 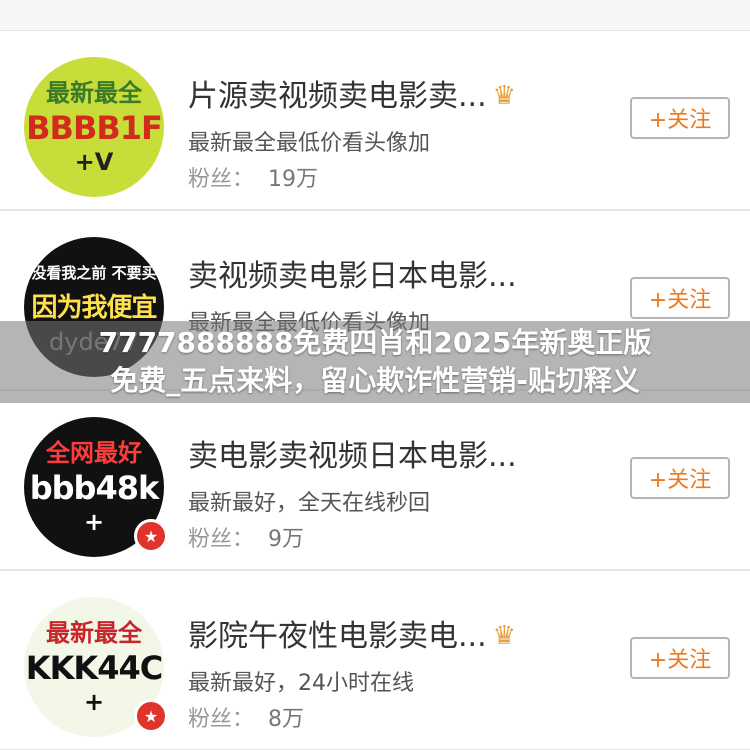 I want to click on account-description: 最新最好，全天在线秒回, so click(x=309, y=503).